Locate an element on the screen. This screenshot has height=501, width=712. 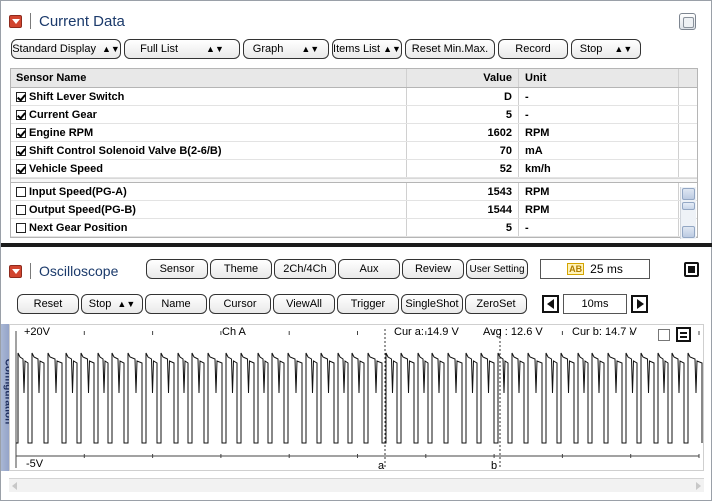
current-data-header: Current Data is located at coordinates (67, 21).